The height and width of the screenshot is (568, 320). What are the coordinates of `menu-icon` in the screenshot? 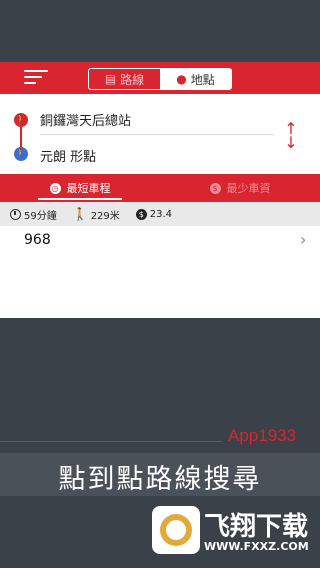 It's located at (36, 78).